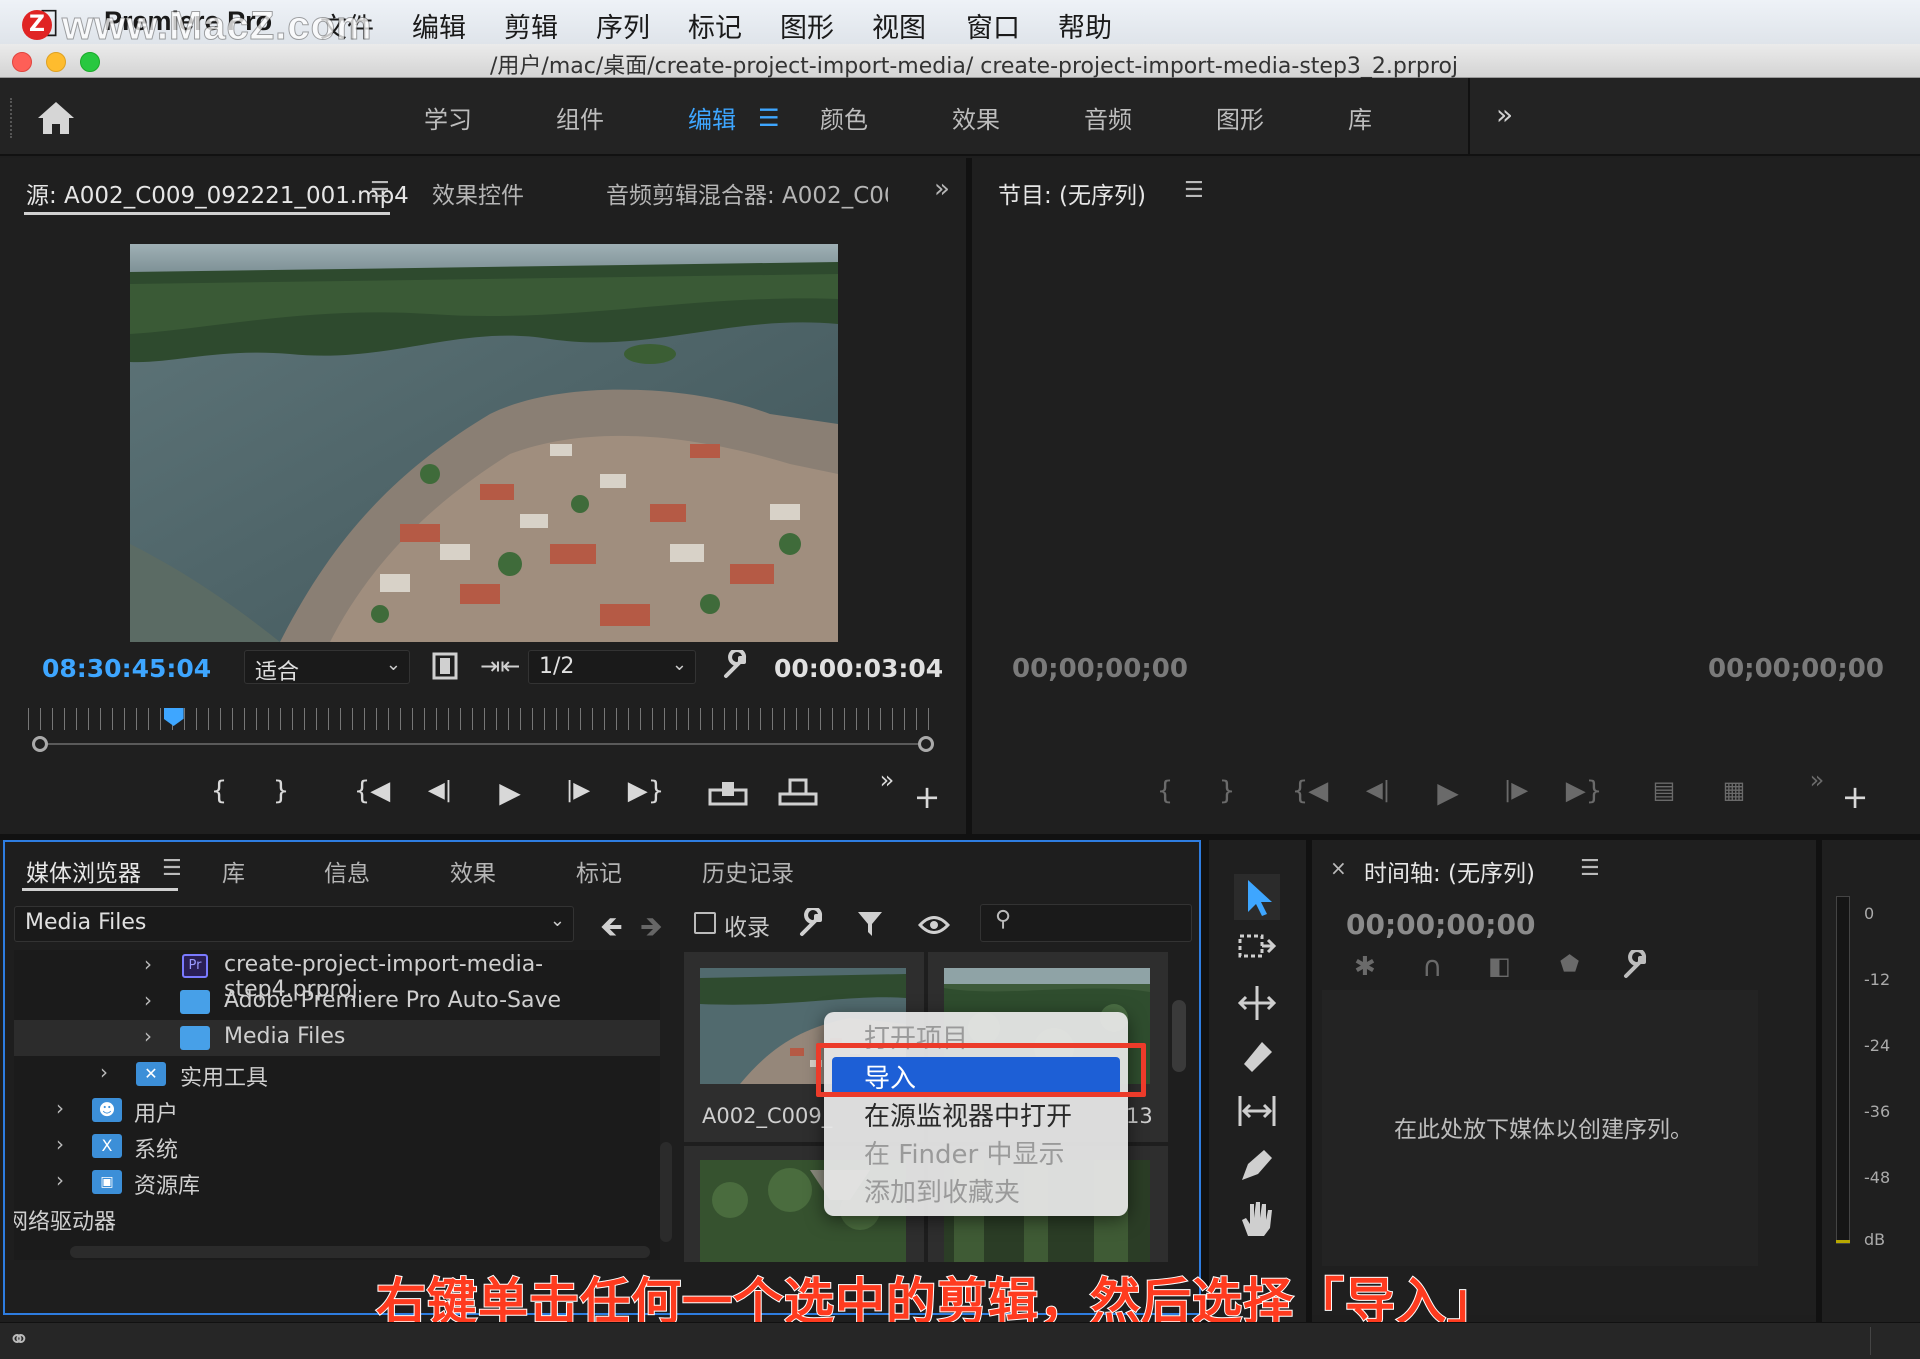  What do you see at coordinates (90, 62) in the screenshot?
I see `zoom-window-button` at bounding box center [90, 62].